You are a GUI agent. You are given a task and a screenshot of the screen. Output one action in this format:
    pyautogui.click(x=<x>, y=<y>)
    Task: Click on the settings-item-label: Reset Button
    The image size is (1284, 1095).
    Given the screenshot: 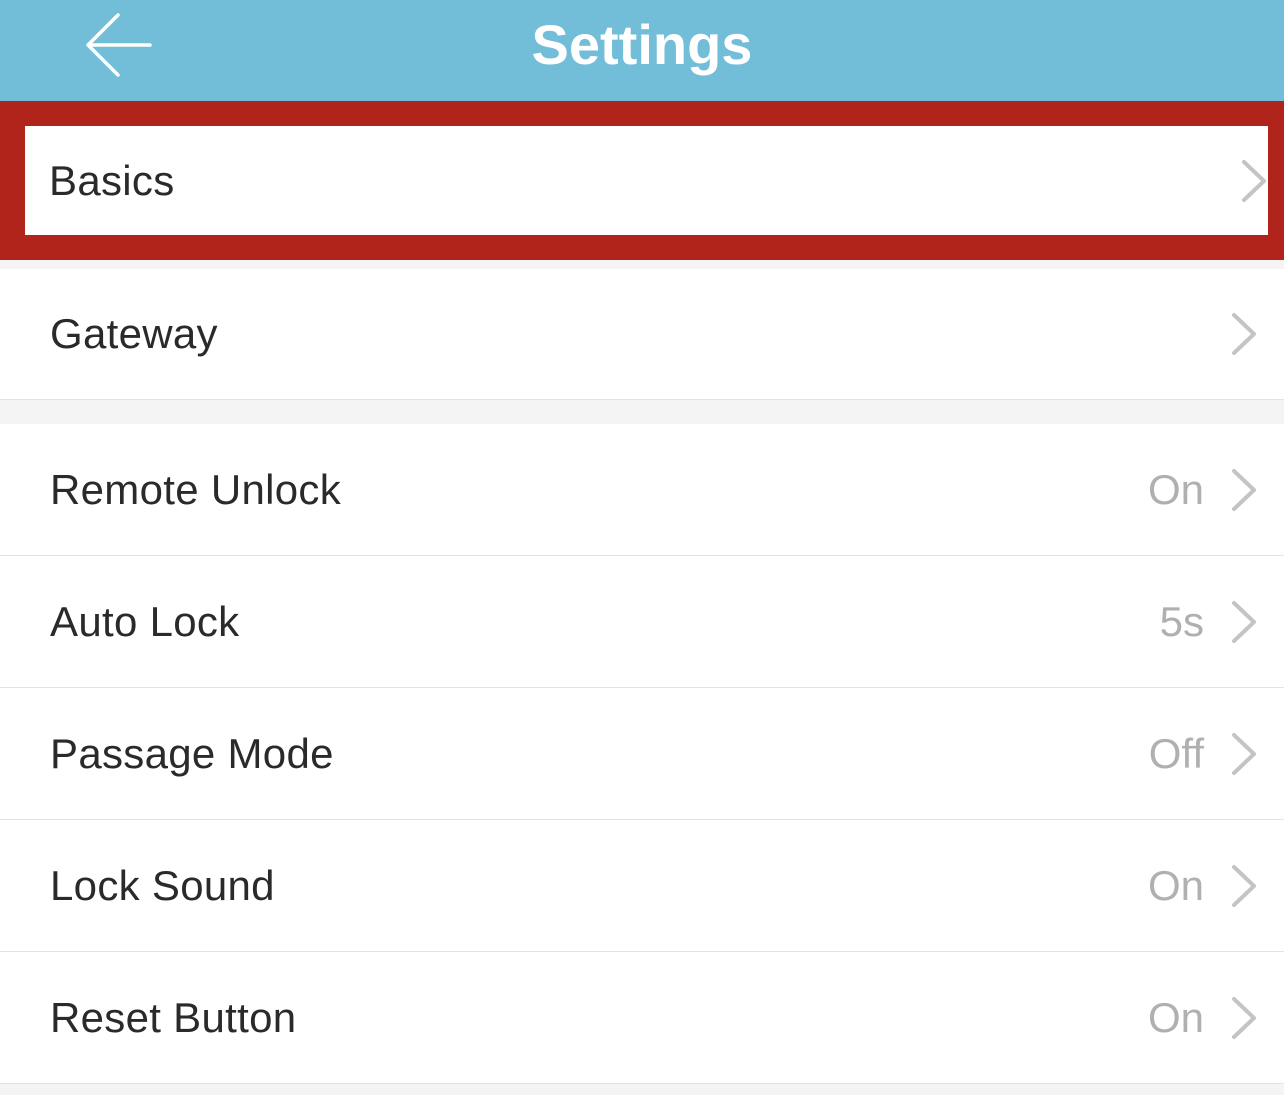 What is the action you would take?
    pyautogui.click(x=173, y=1017)
    